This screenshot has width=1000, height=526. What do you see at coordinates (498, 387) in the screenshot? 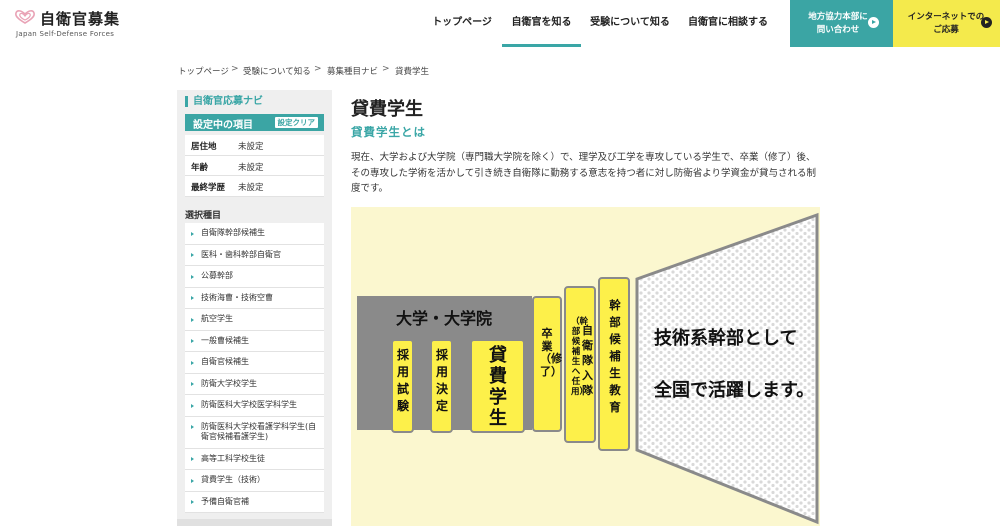
I see `step3-label: 貸費学生` at bounding box center [498, 387].